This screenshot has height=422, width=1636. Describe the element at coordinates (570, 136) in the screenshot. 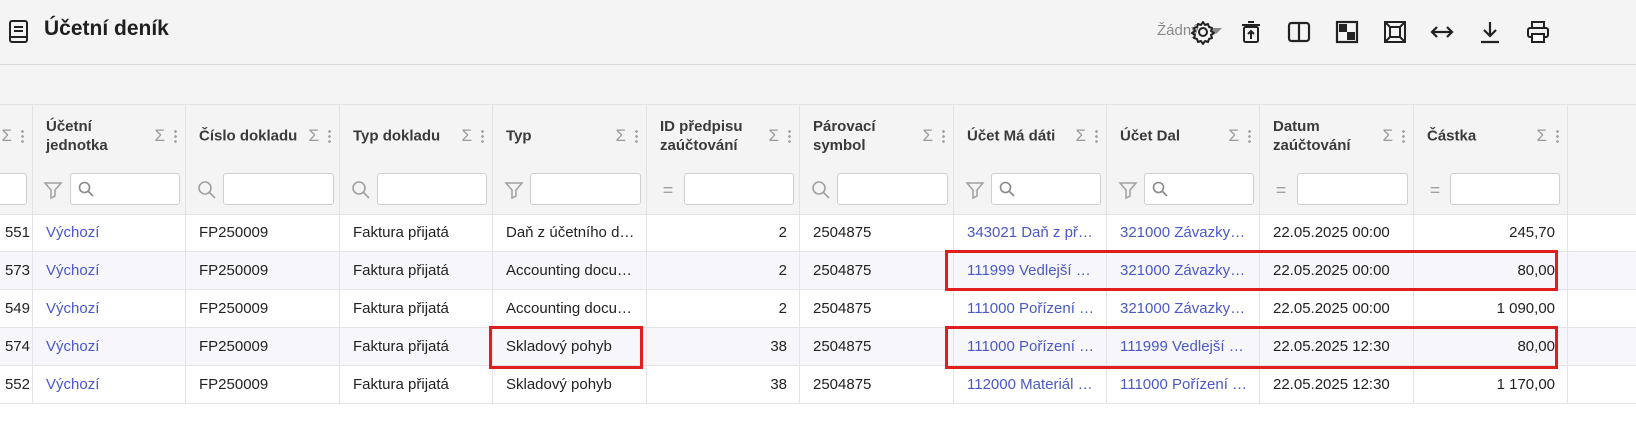

I see `column-header-type: Typ Σ` at that location.